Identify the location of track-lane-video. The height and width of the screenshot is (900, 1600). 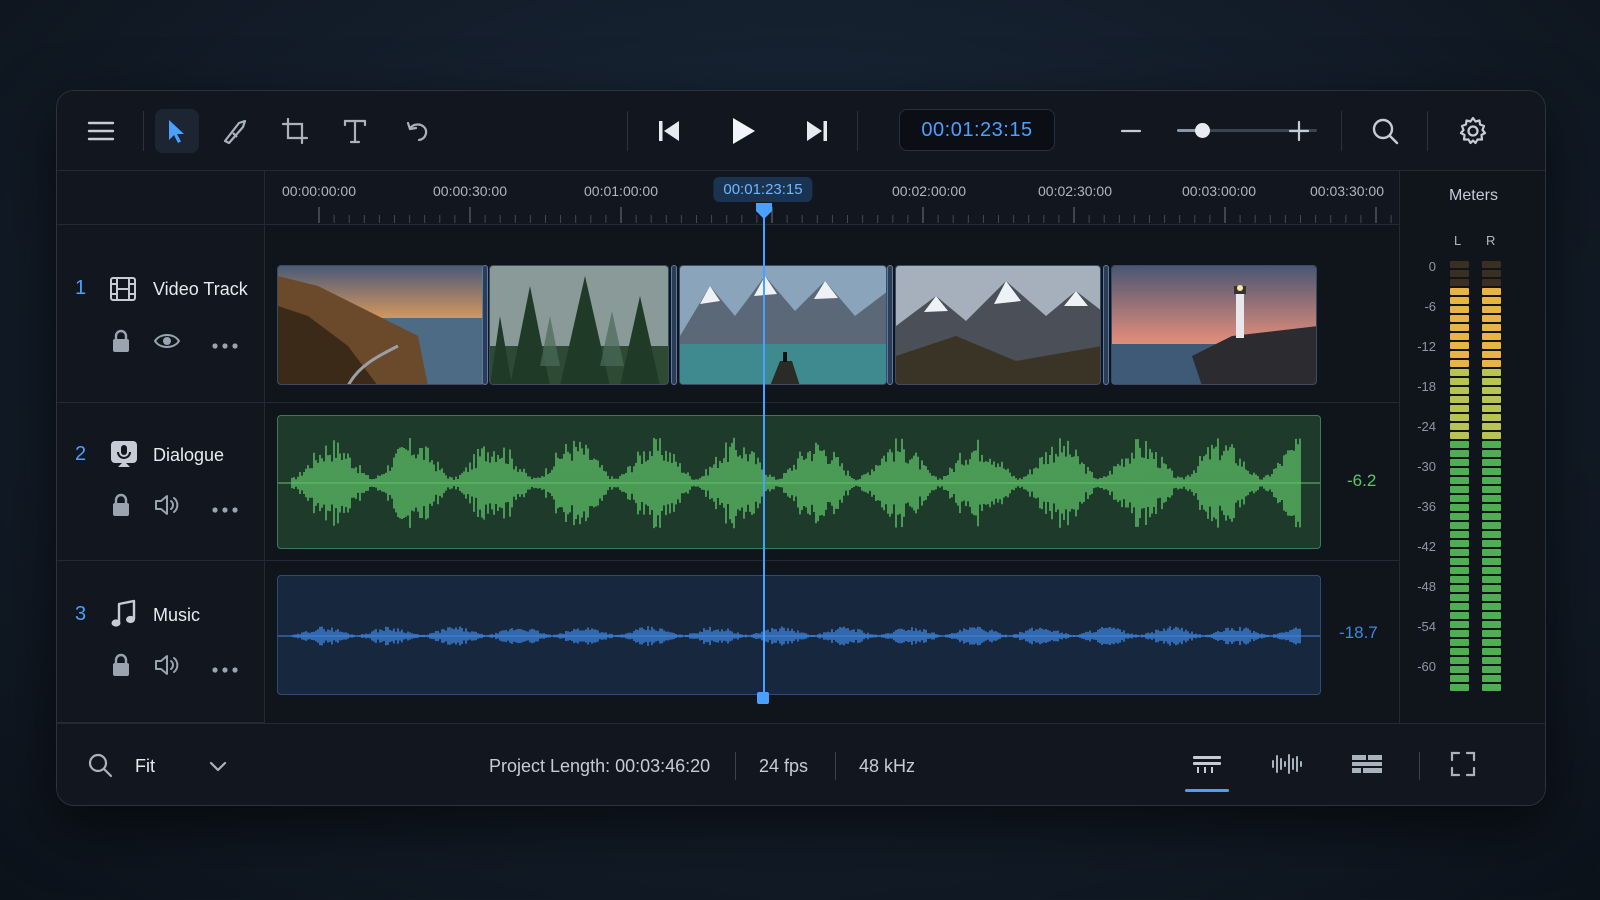
(832, 314).